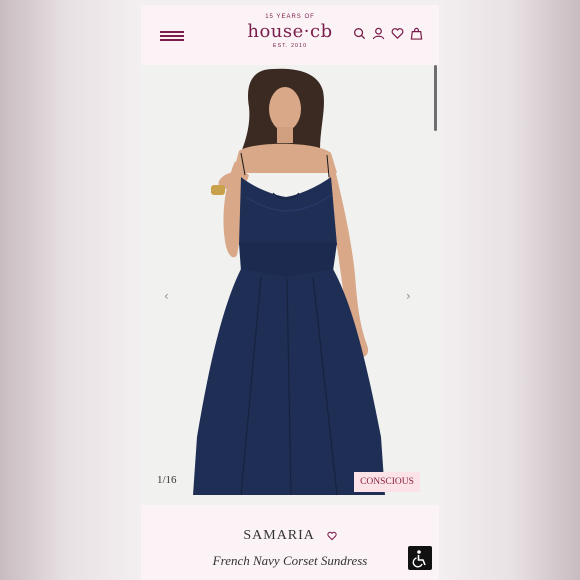 This screenshot has width=580, height=580. I want to click on conscious-badge: CONSCIOUS, so click(387, 482).